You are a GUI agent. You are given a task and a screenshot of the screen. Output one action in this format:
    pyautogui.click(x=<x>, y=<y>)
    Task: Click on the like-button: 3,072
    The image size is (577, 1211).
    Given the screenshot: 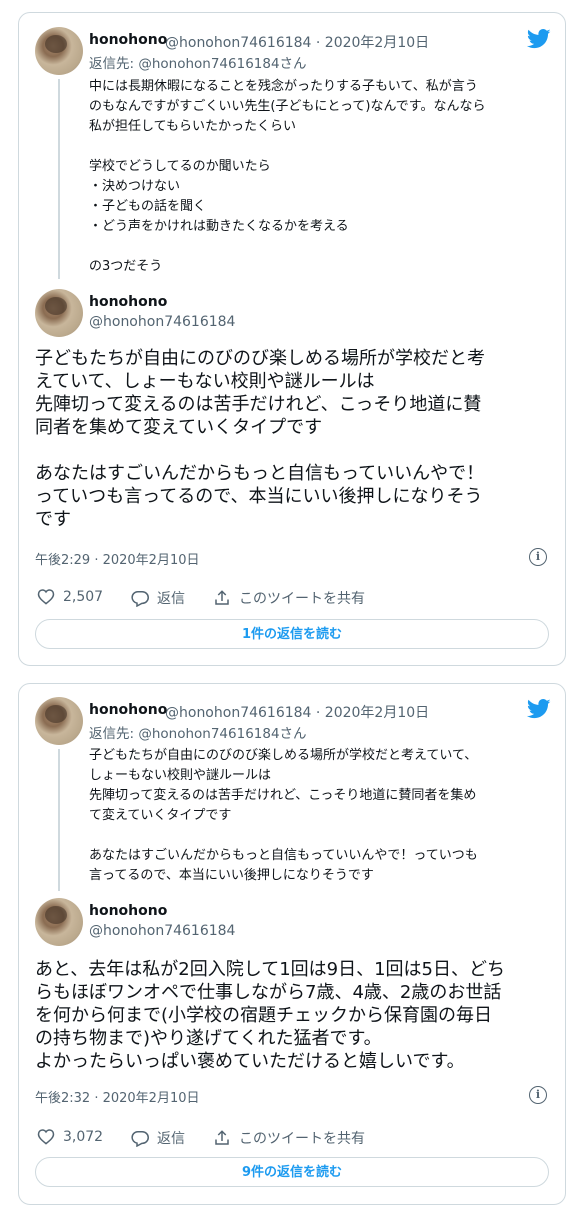 What is the action you would take?
    pyautogui.click(x=70, y=1136)
    